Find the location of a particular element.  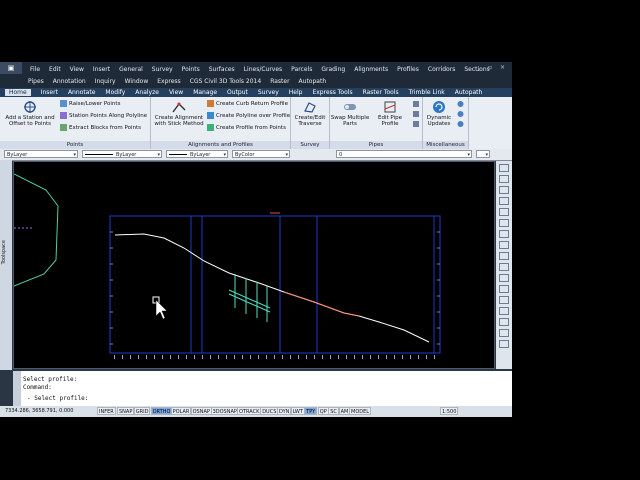

menu-item-13: Corridors is located at coordinates (441, 69).